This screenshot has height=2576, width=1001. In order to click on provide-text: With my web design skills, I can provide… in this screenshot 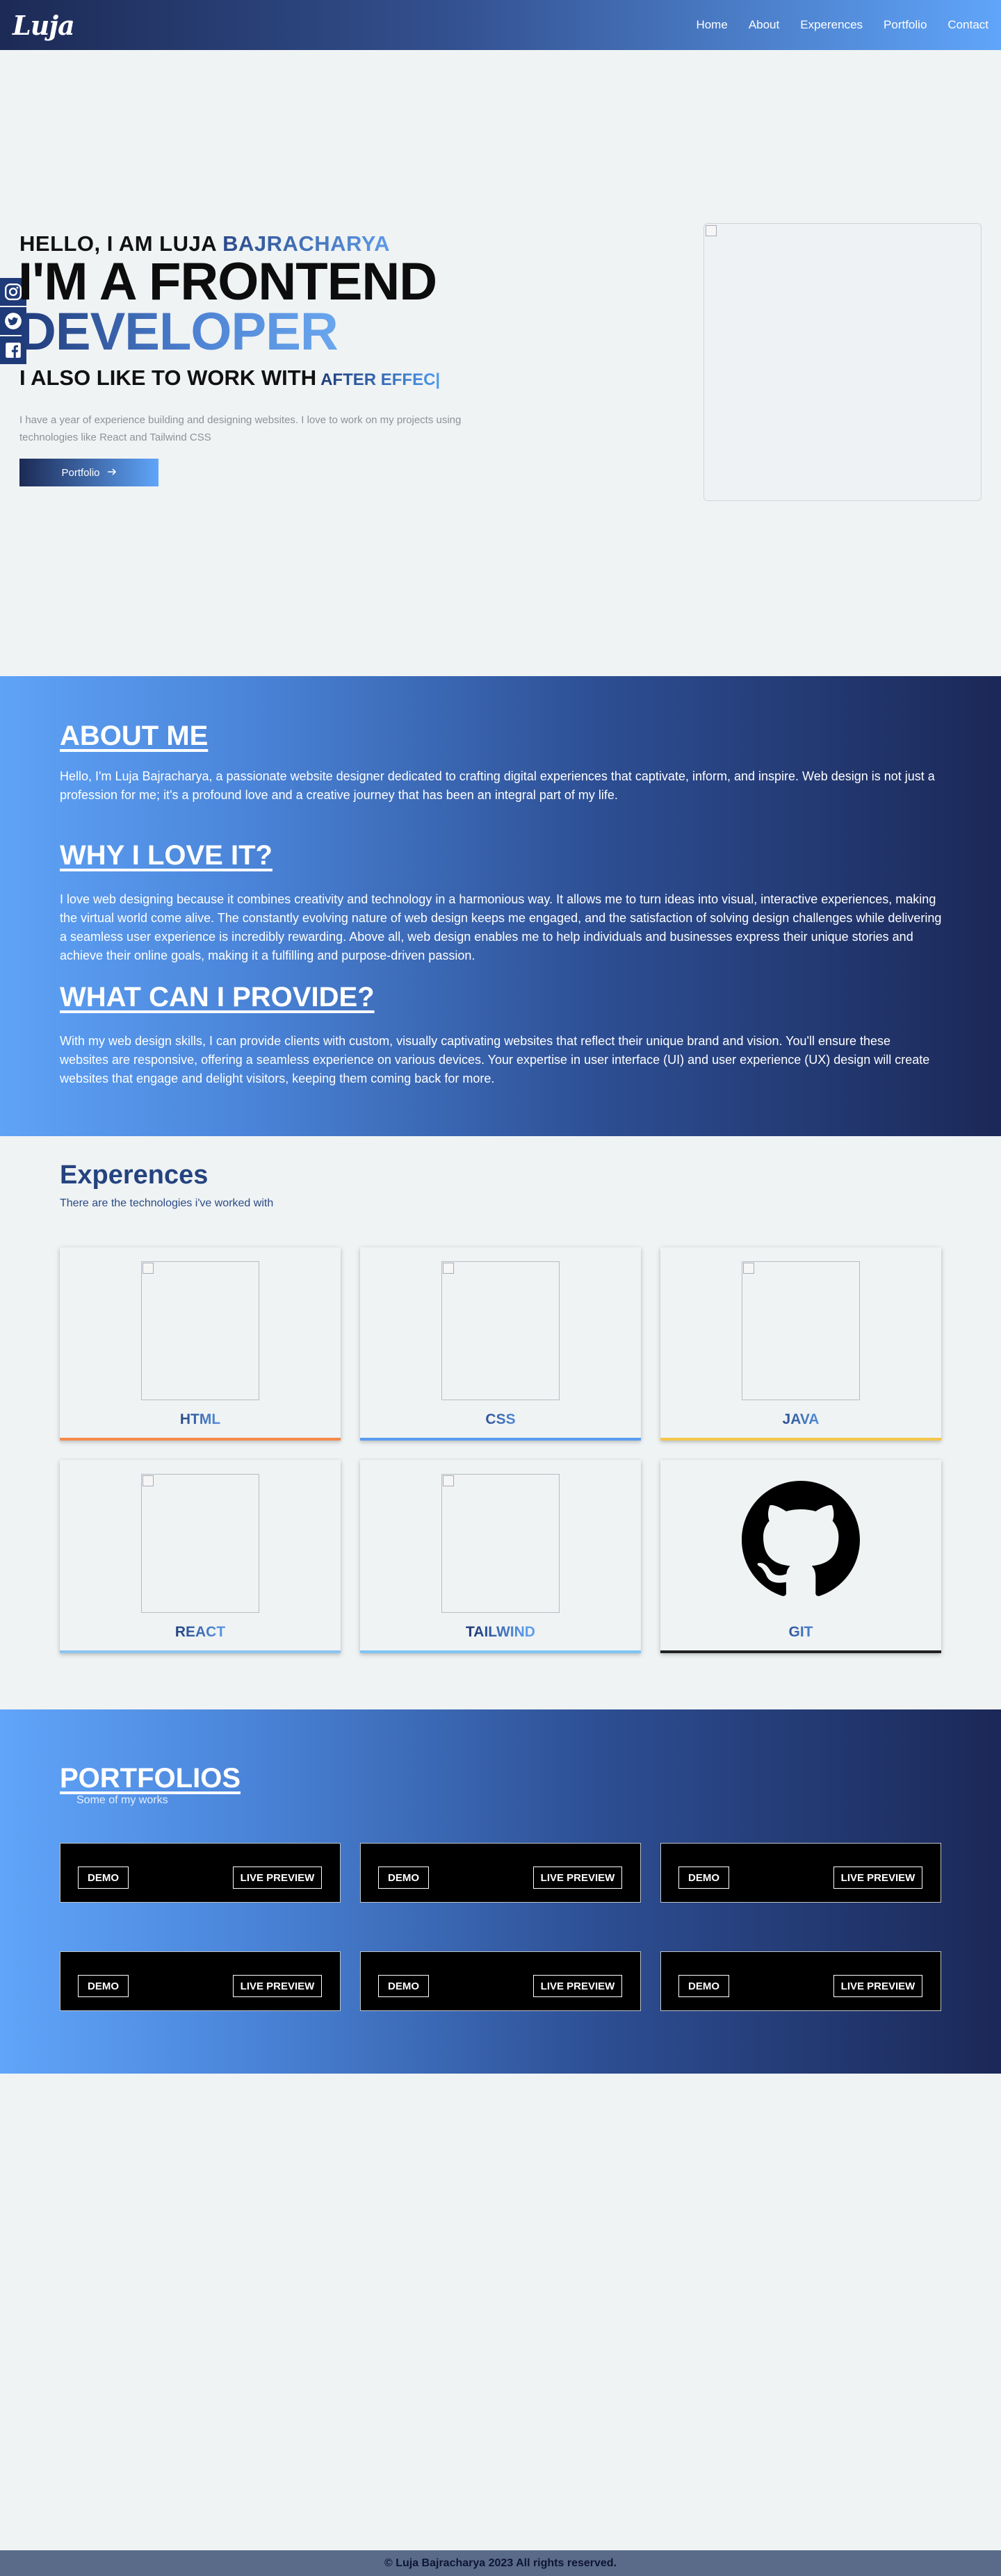, I will do `click(495, 1059)`.